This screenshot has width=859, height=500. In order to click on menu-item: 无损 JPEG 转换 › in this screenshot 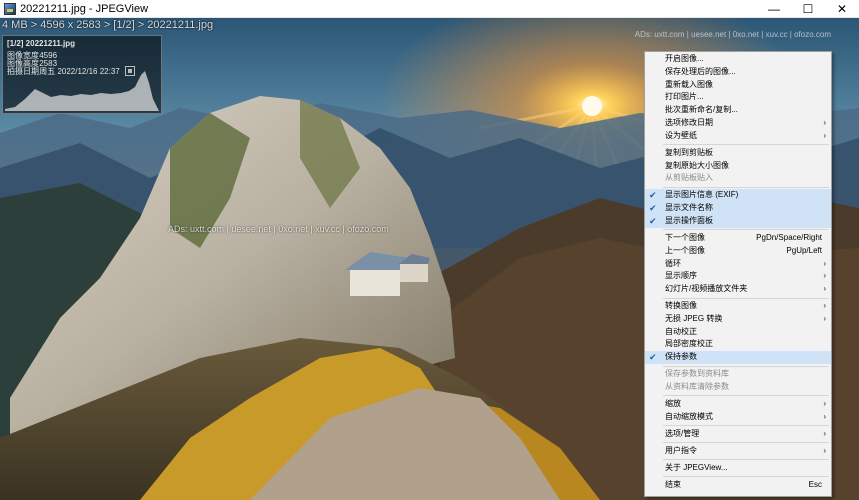, I will do `click(738, 319)`.